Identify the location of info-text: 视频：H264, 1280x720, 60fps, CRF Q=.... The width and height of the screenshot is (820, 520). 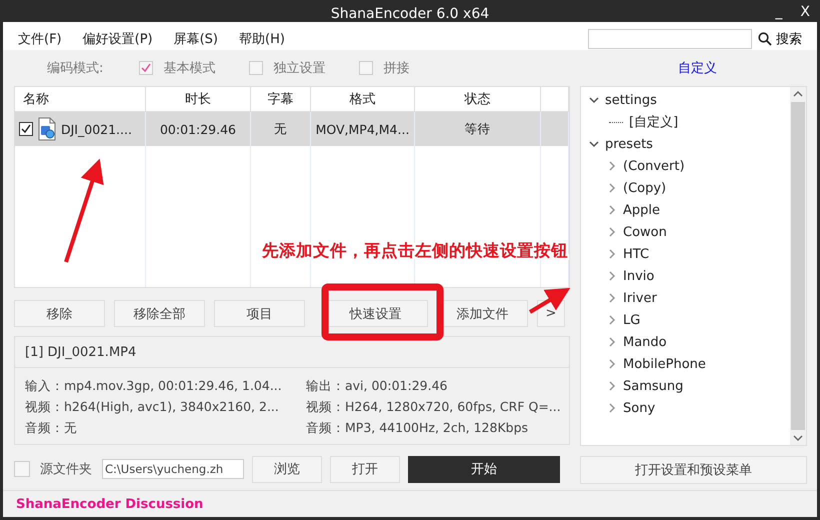
(434, 407).